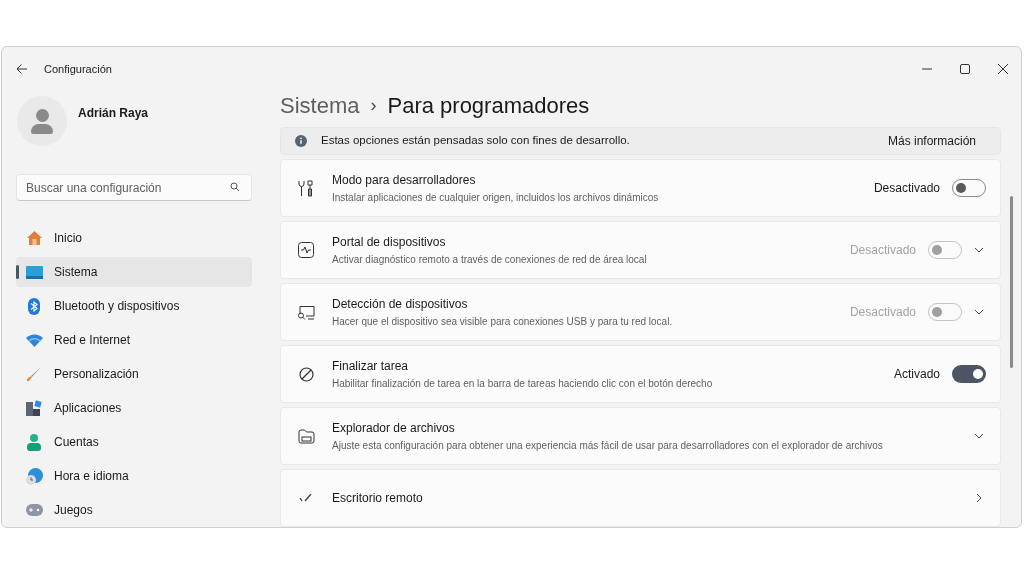 This screenshot has height=576, width=1024. I want to click on setting-card: Escritorio remoto, so click(640, 498).